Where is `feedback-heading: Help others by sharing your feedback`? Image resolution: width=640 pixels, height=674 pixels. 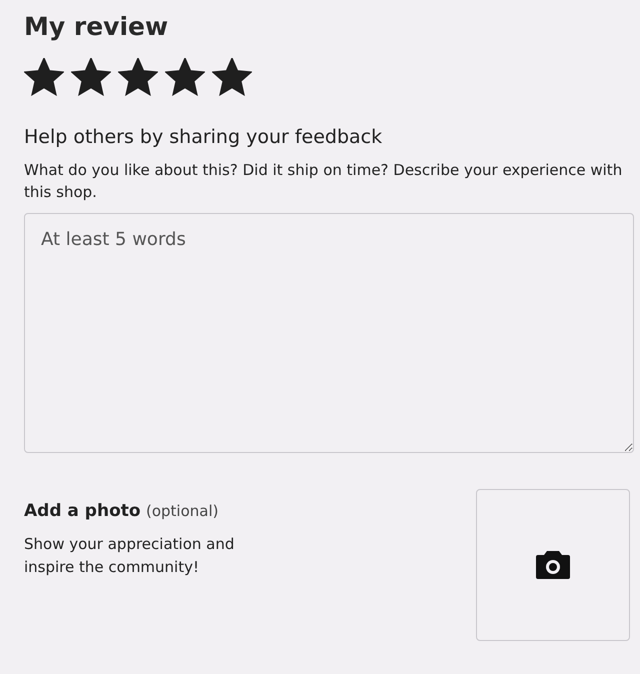
feedback-heading: Help others by sharing your feedback is located at coordinates (204, 137).